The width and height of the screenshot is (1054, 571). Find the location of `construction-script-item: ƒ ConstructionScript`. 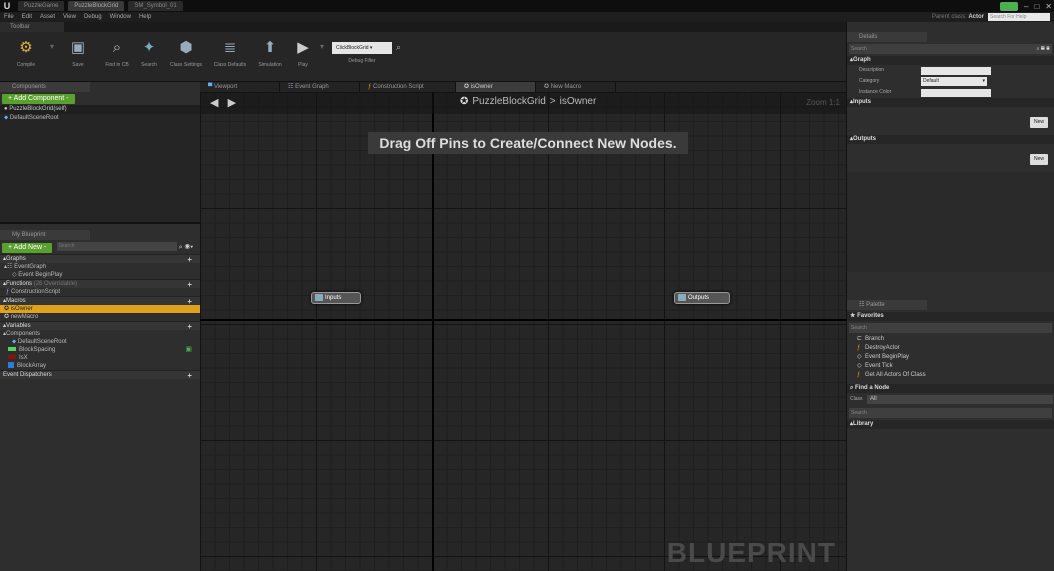

construction-script-item: ƒ ConstructionScript is located at coordinates (100, 292).